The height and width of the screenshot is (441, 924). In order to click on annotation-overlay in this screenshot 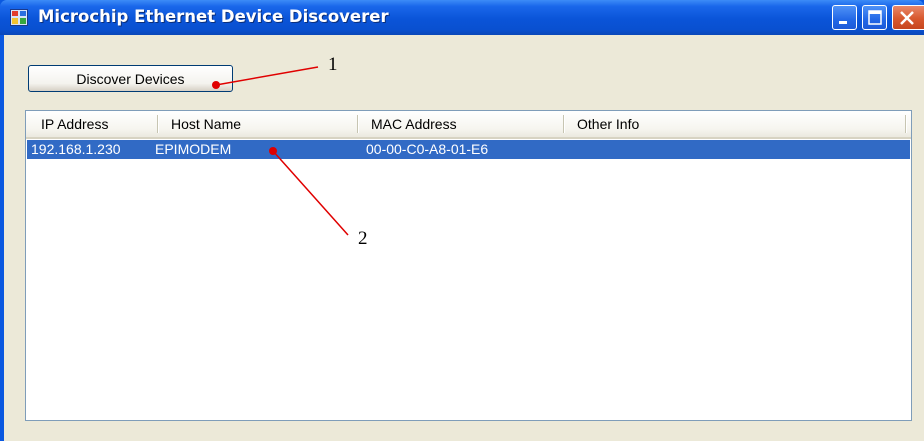, I will do `click(280, 151)`.